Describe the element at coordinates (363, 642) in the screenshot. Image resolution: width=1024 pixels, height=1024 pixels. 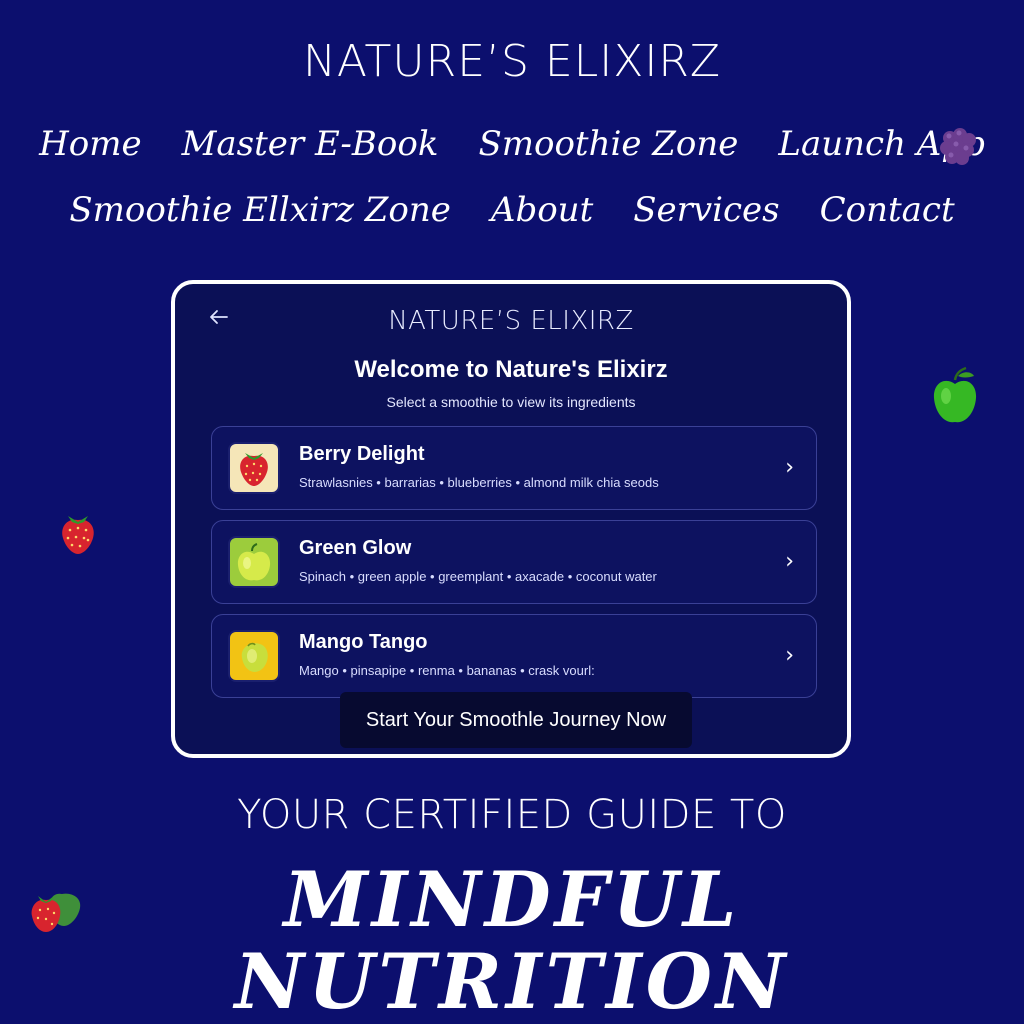
I see `smoothie-name: Mango Tango` at that location.